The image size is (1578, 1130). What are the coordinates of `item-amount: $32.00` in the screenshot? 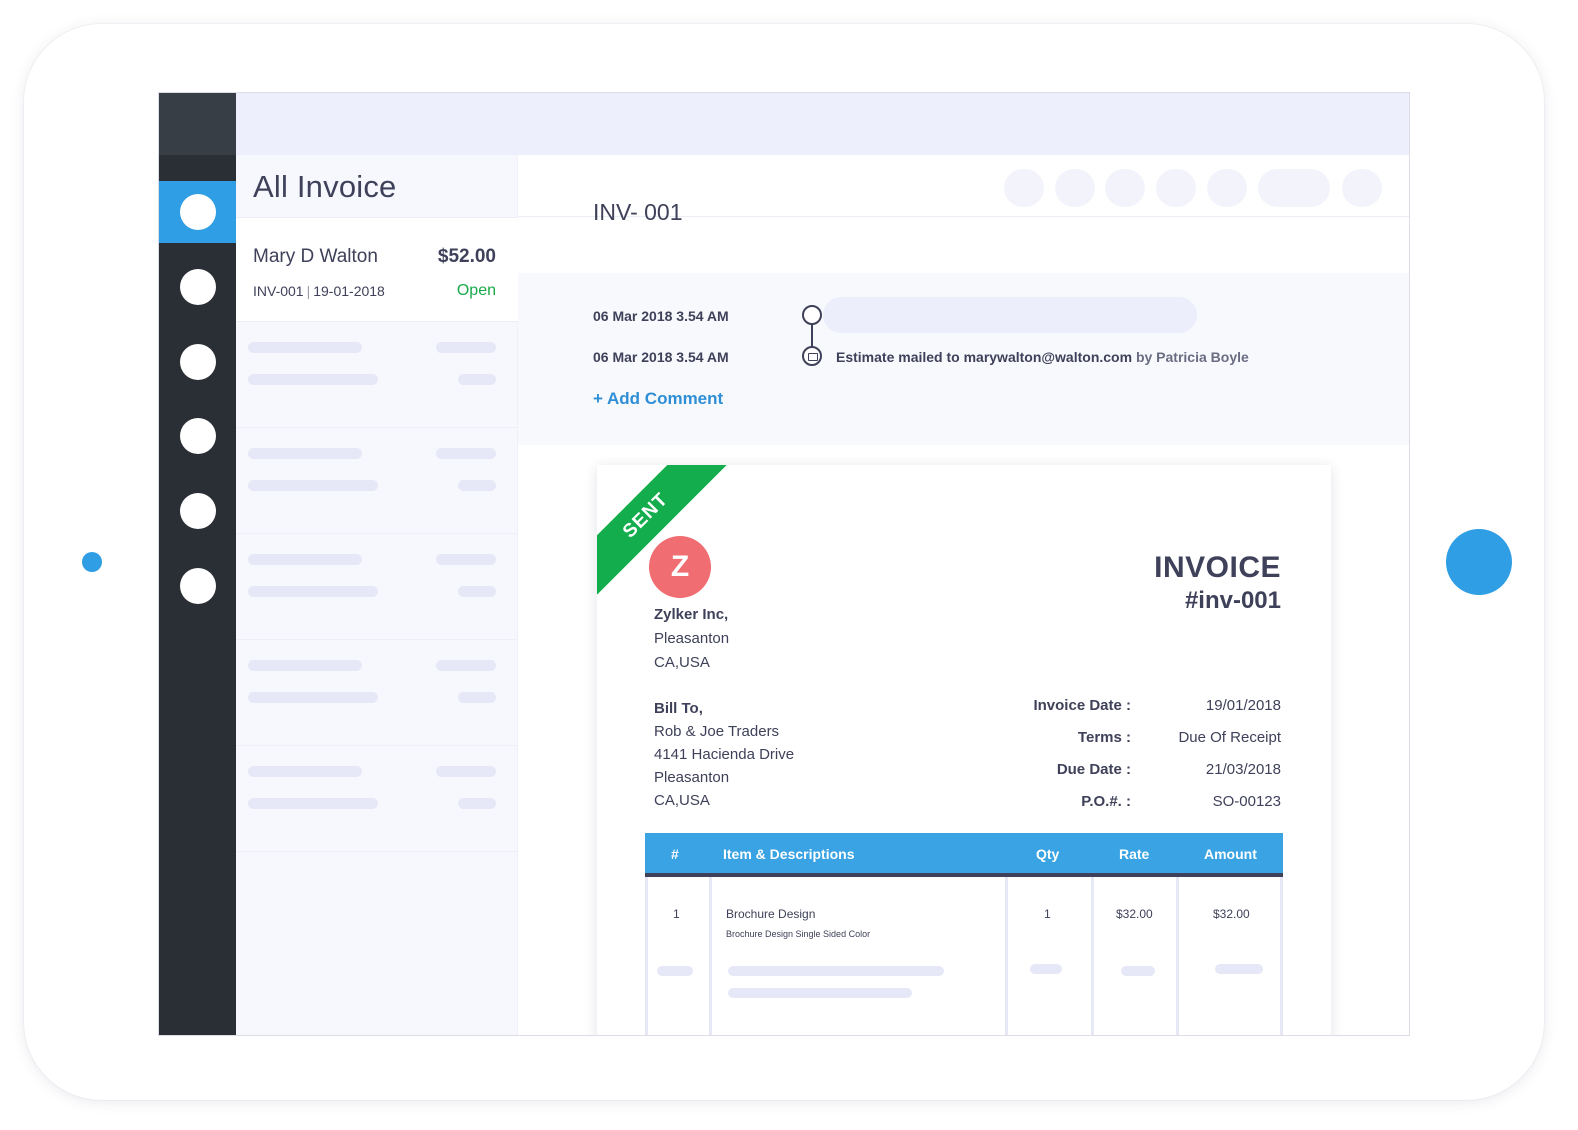 It's located at (1231, 914).